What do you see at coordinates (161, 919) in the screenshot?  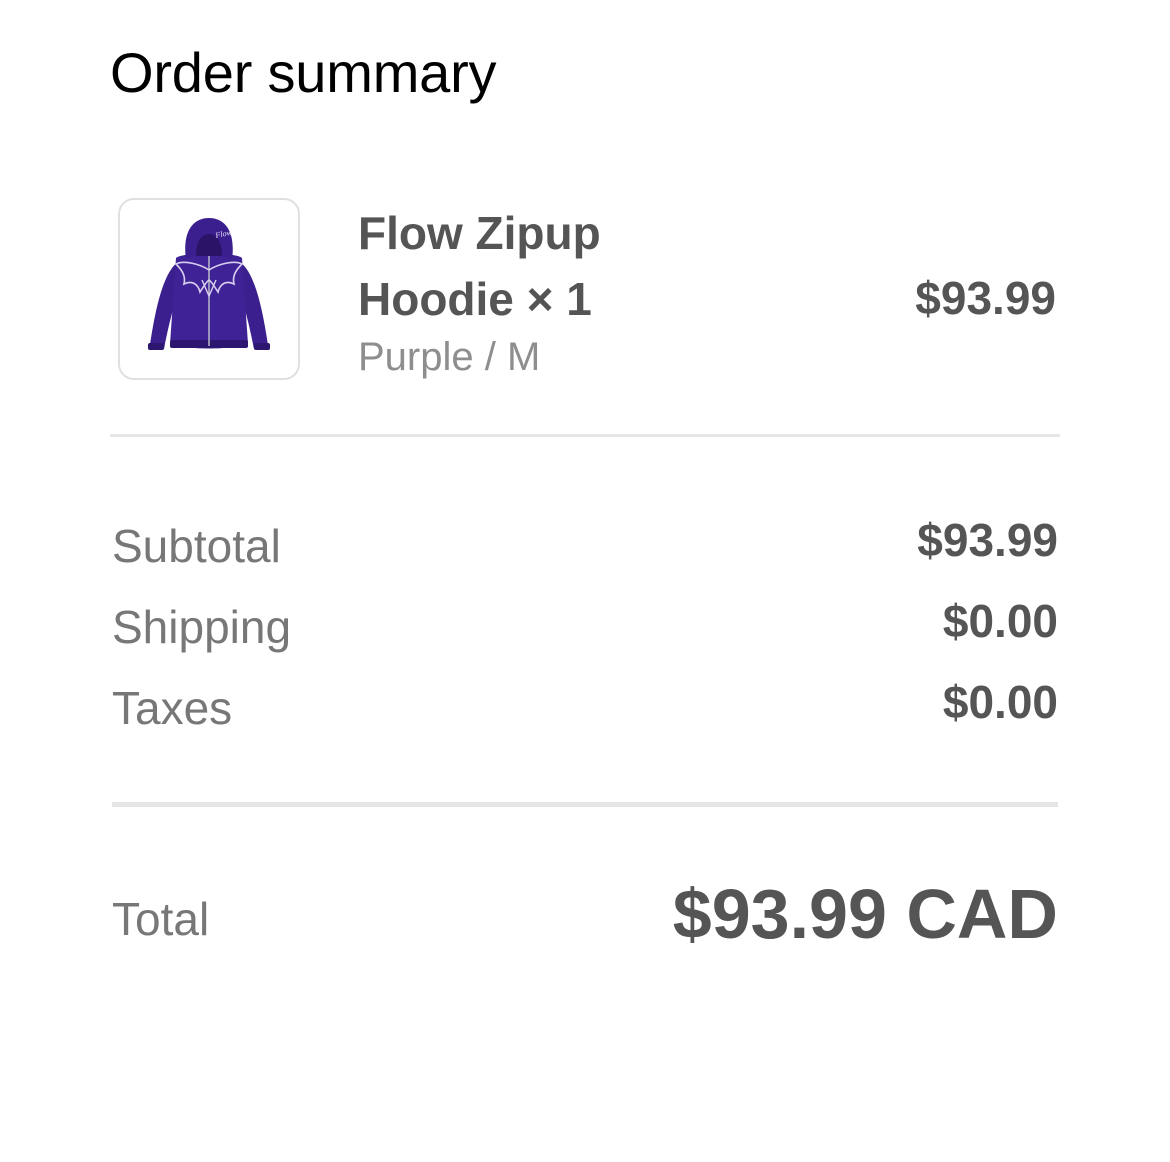 I see `total-label: Total` at bounding box center [161, 919].